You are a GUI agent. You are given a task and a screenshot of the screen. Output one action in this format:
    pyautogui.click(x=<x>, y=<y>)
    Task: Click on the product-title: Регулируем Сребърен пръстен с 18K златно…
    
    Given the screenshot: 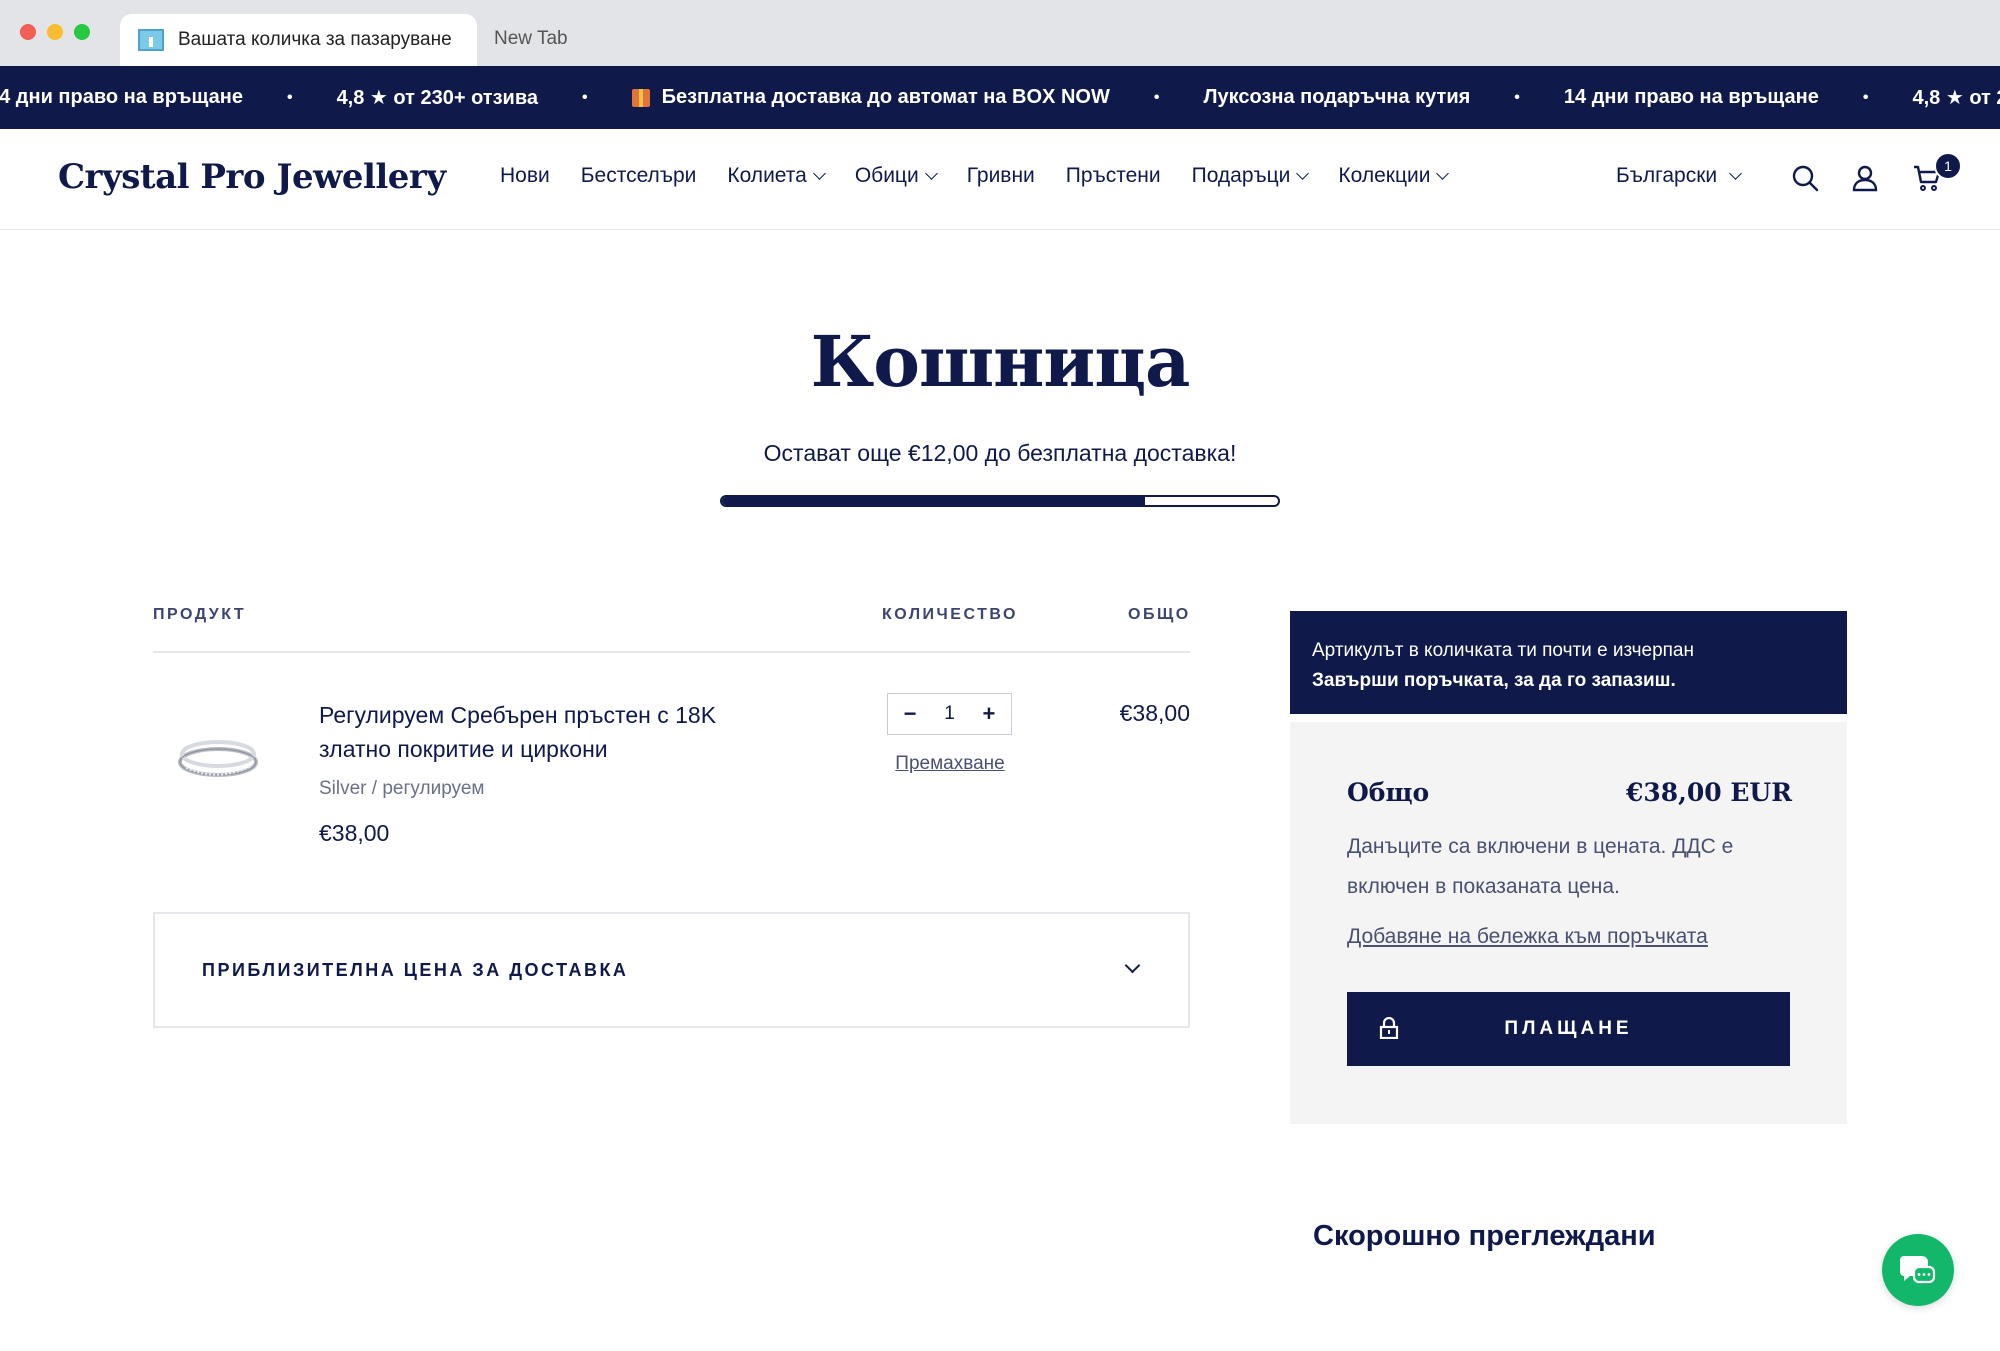 What is the action you would take?
    pyautogui.click(x=549, y=732)
    